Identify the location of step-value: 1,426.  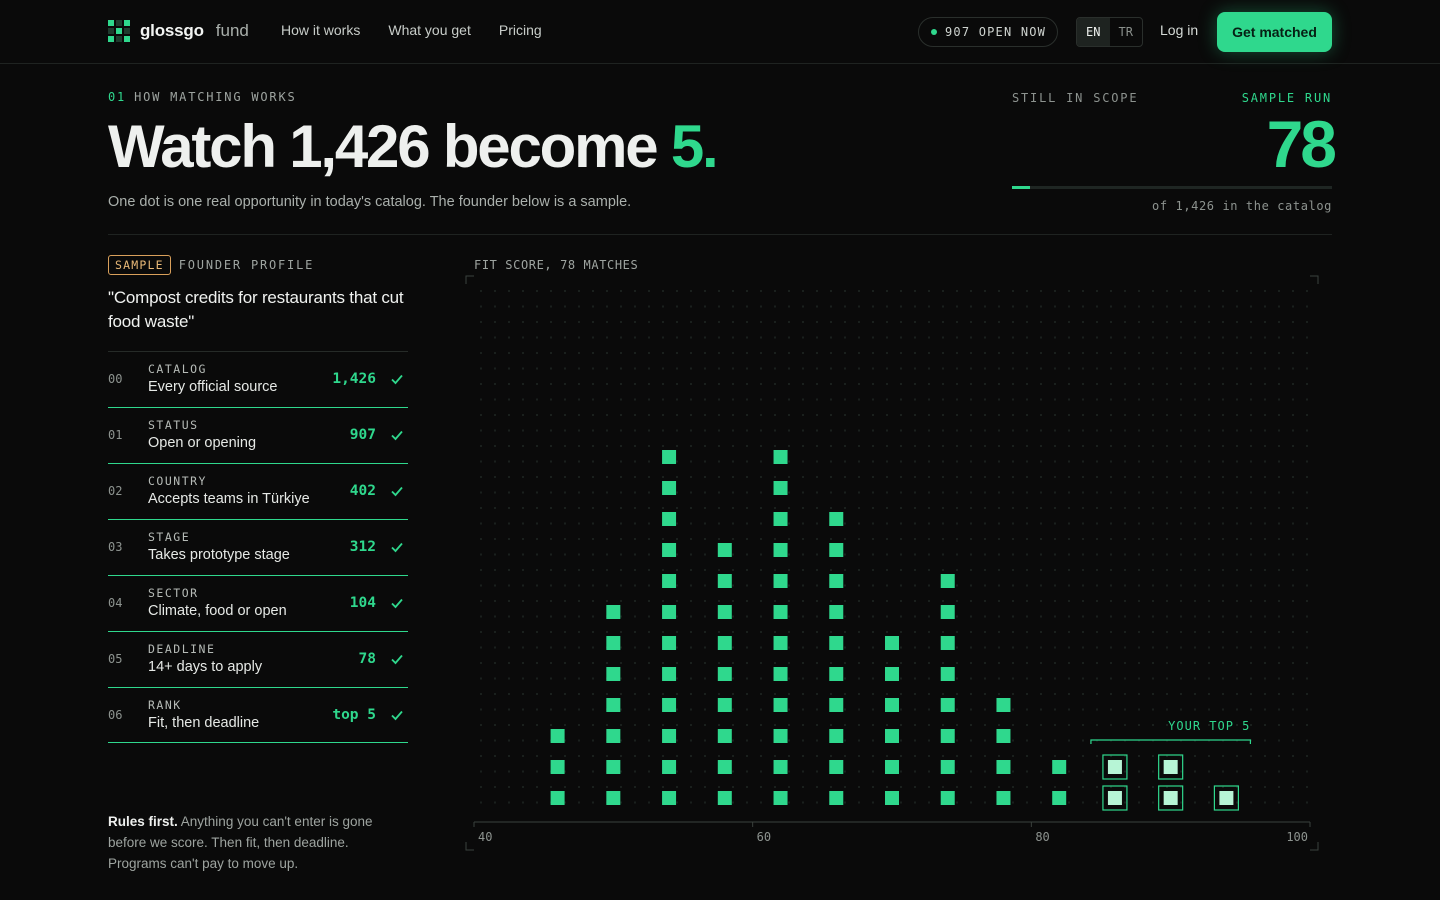
(354, 379).